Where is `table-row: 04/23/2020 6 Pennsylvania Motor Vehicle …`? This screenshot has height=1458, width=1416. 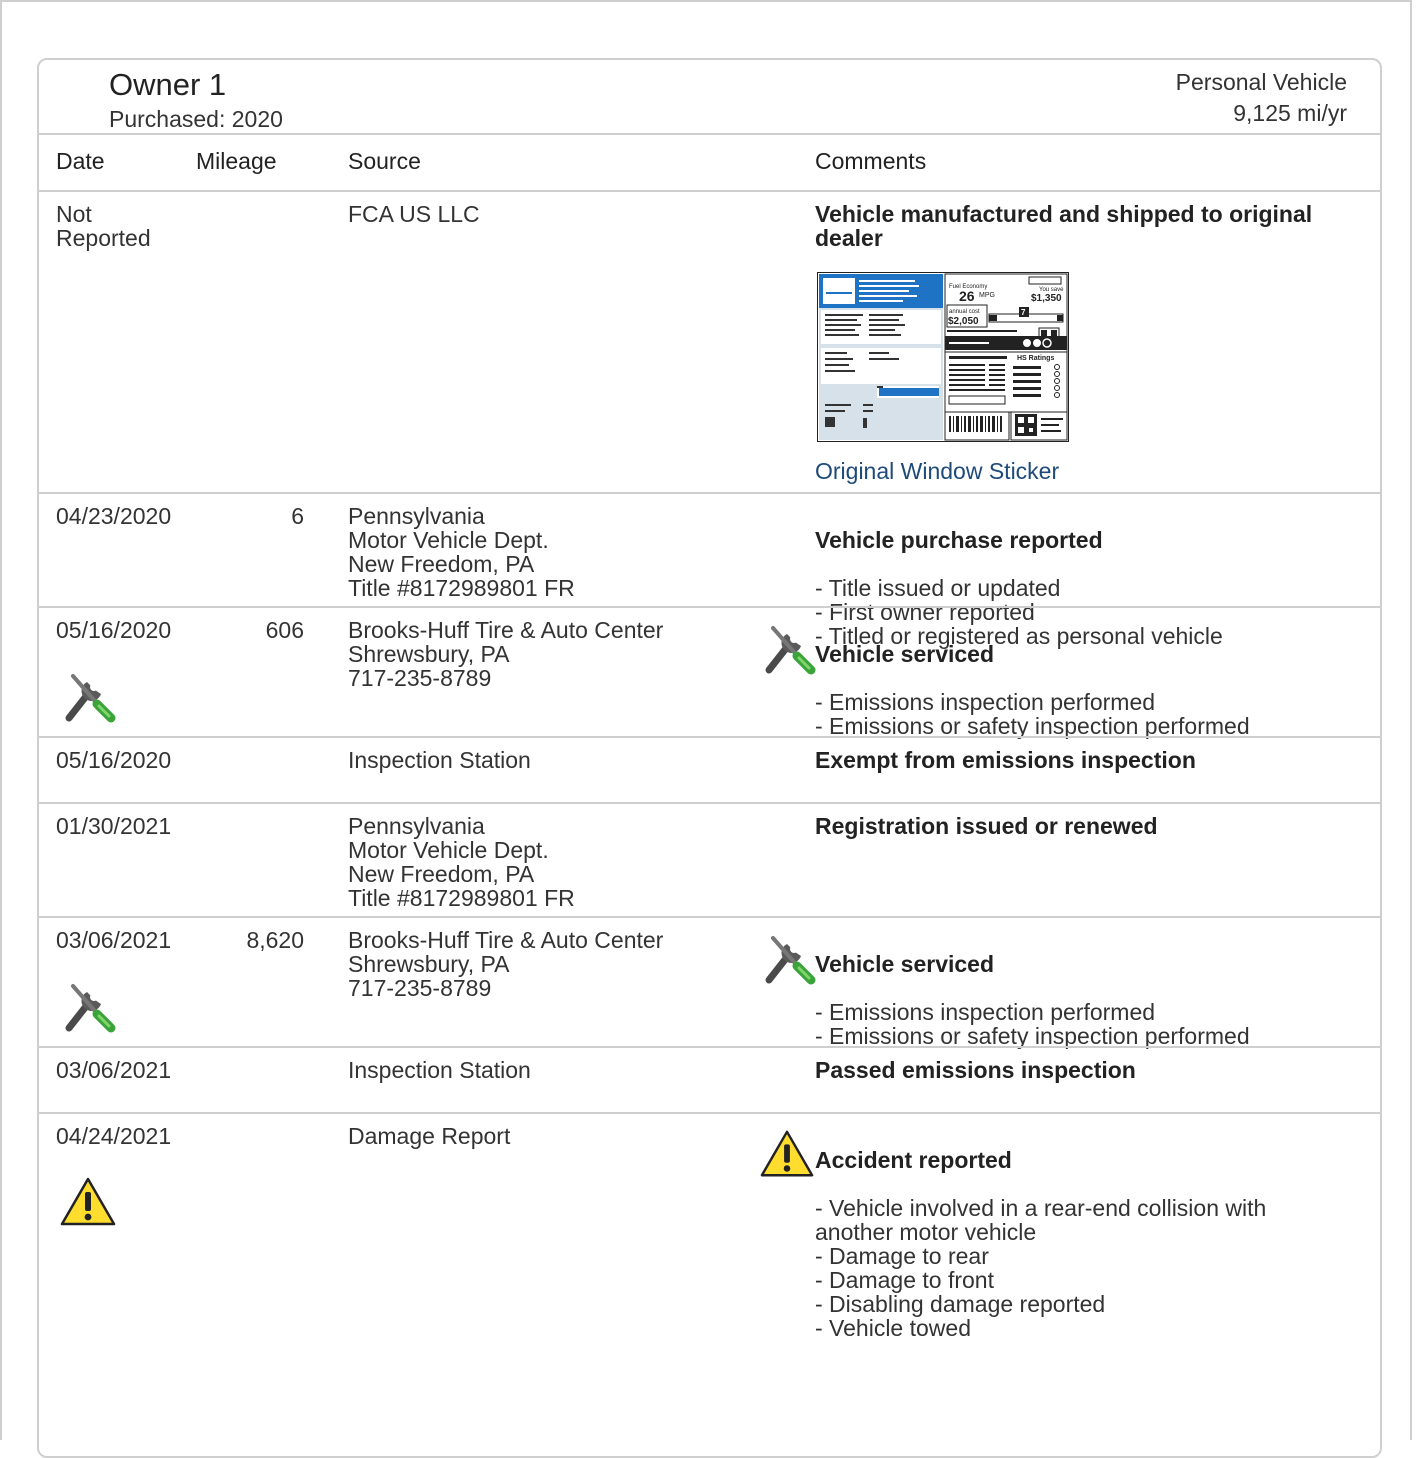 table-row: 04/23/2020 6 Pennsylvania Motor Vehicle … is located at coordinates (709, 571).